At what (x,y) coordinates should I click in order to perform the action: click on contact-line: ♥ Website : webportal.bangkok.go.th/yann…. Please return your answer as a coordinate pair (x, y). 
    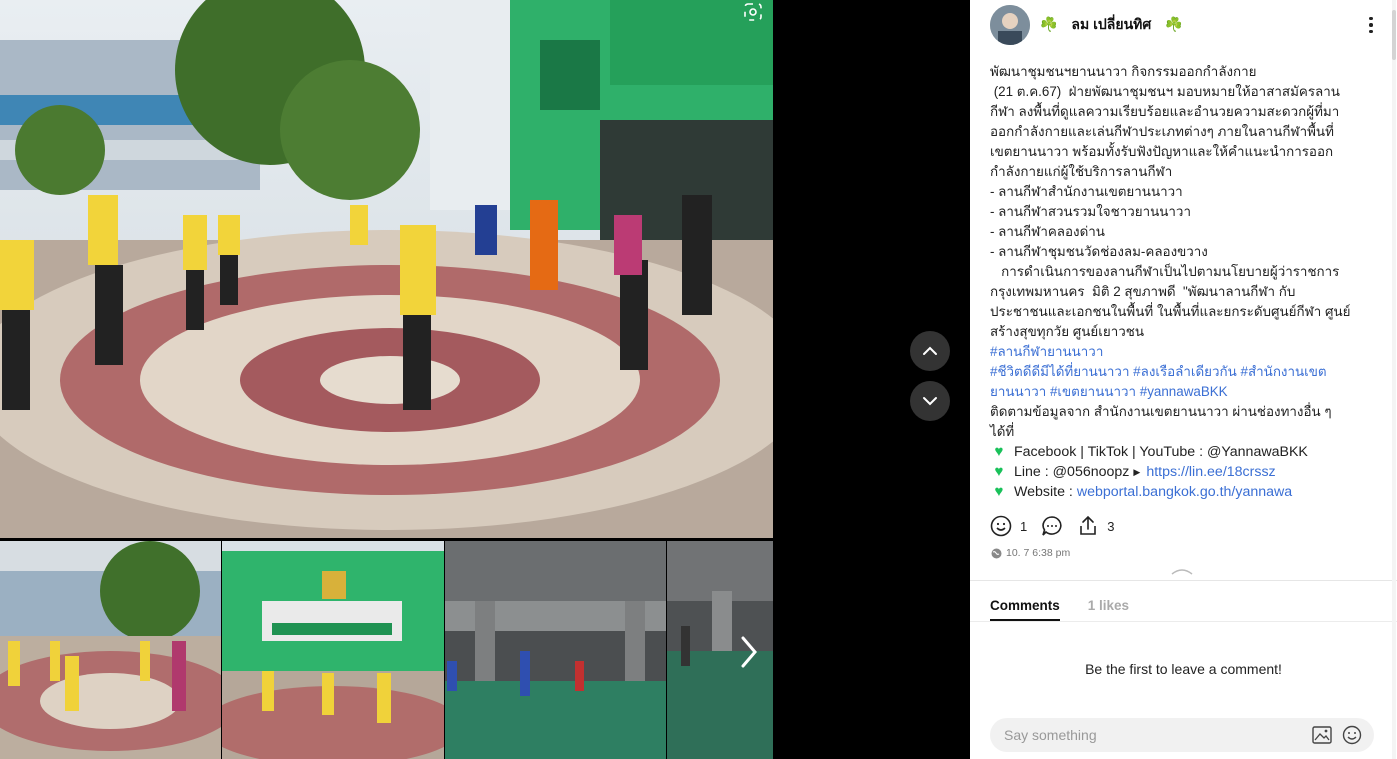
    Looking at the image, I should click on (1186, 492).